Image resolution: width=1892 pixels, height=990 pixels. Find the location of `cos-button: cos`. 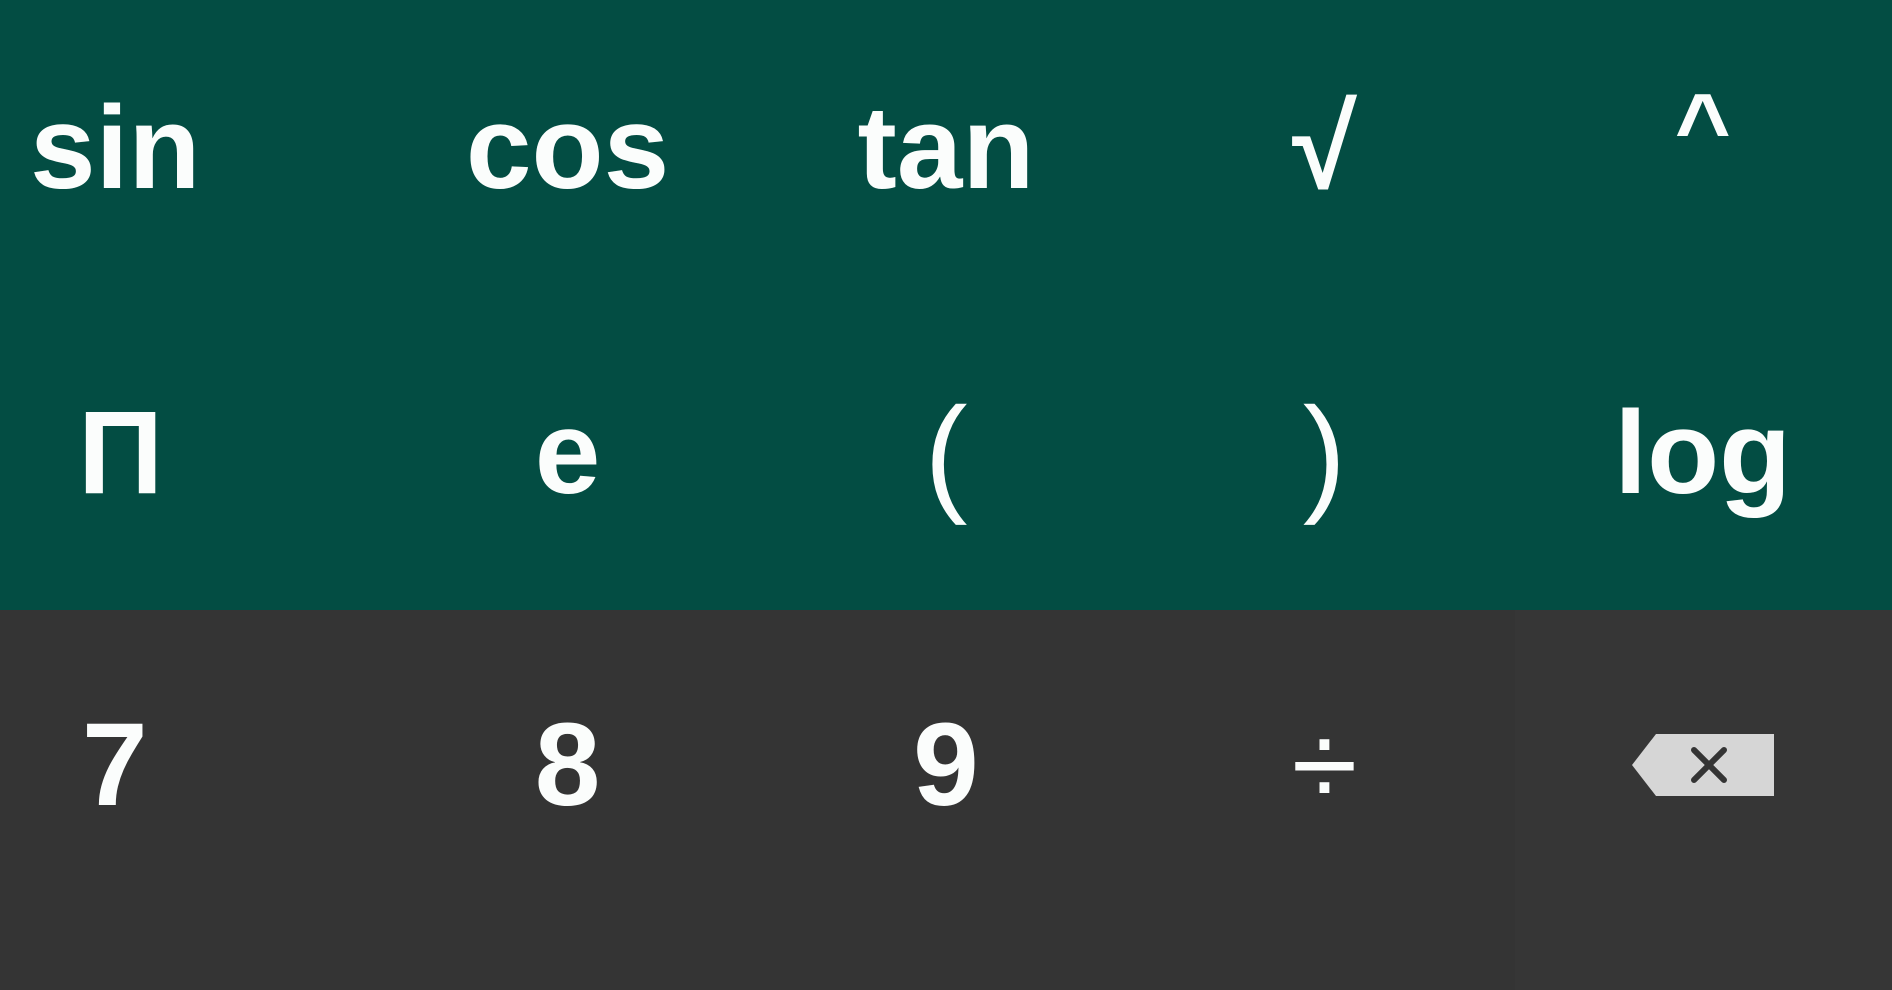

cos-button: cos is located at coordinates (567, 142).